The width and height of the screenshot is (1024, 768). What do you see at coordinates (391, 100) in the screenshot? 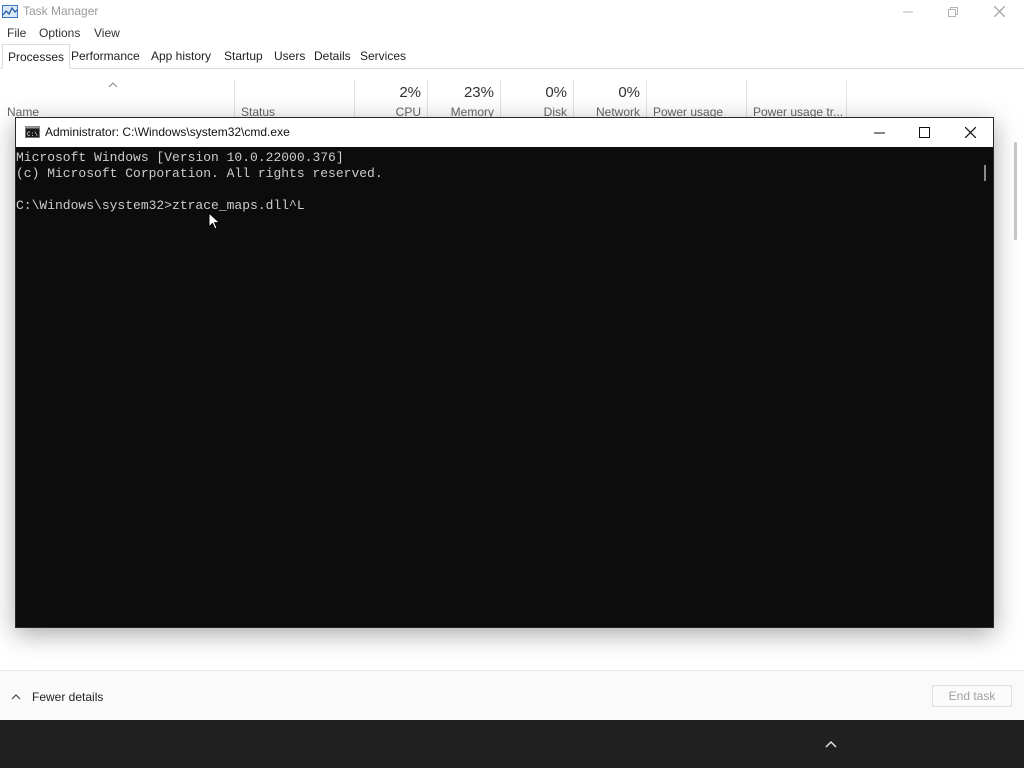
I see `column-cpu: 2% CPU` at bounding box center [391, 100].